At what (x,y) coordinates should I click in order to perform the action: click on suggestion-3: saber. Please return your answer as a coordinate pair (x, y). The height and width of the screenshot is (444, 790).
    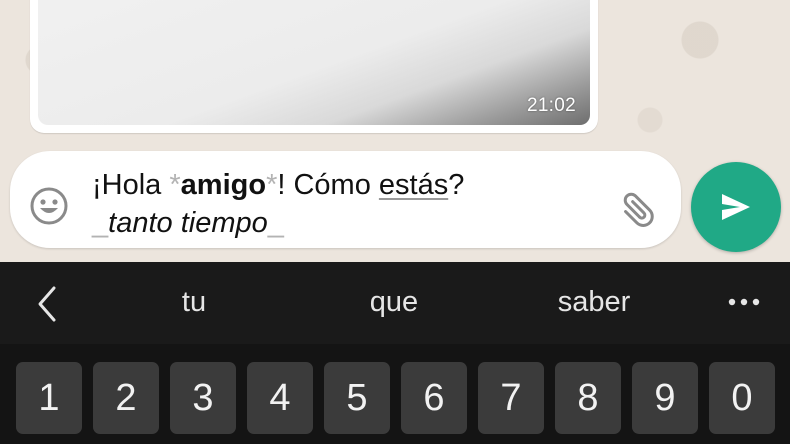
    Looking at the image, I should click on (594, 302).